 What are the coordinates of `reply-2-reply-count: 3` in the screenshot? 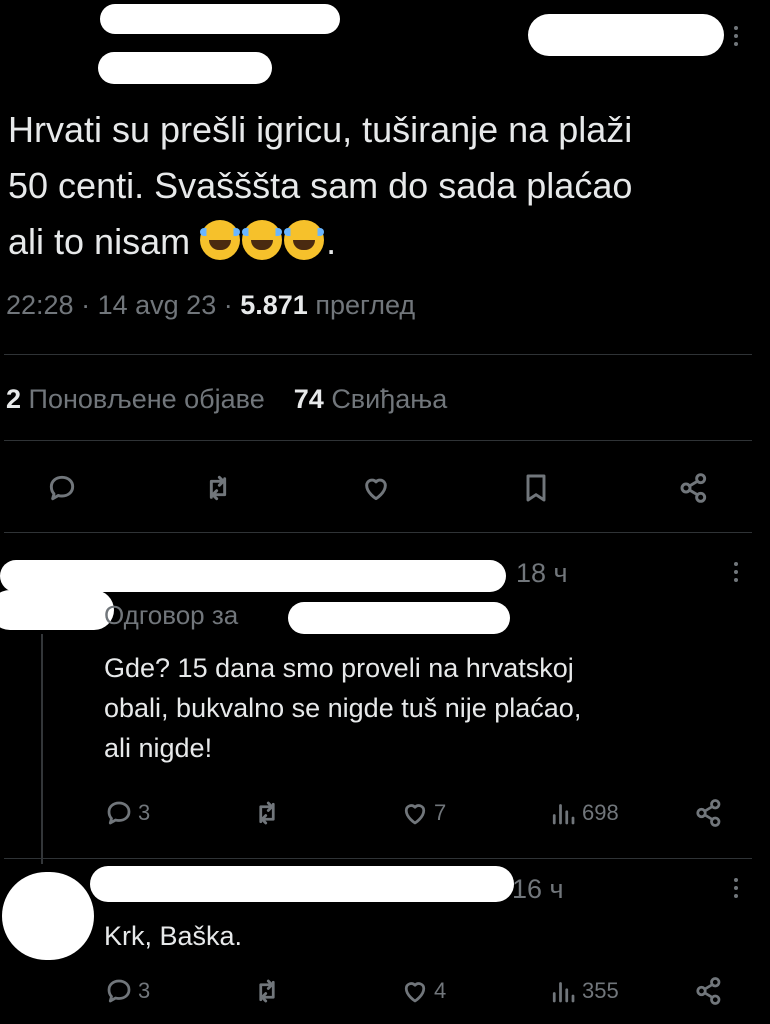 It's located at (144, 990).